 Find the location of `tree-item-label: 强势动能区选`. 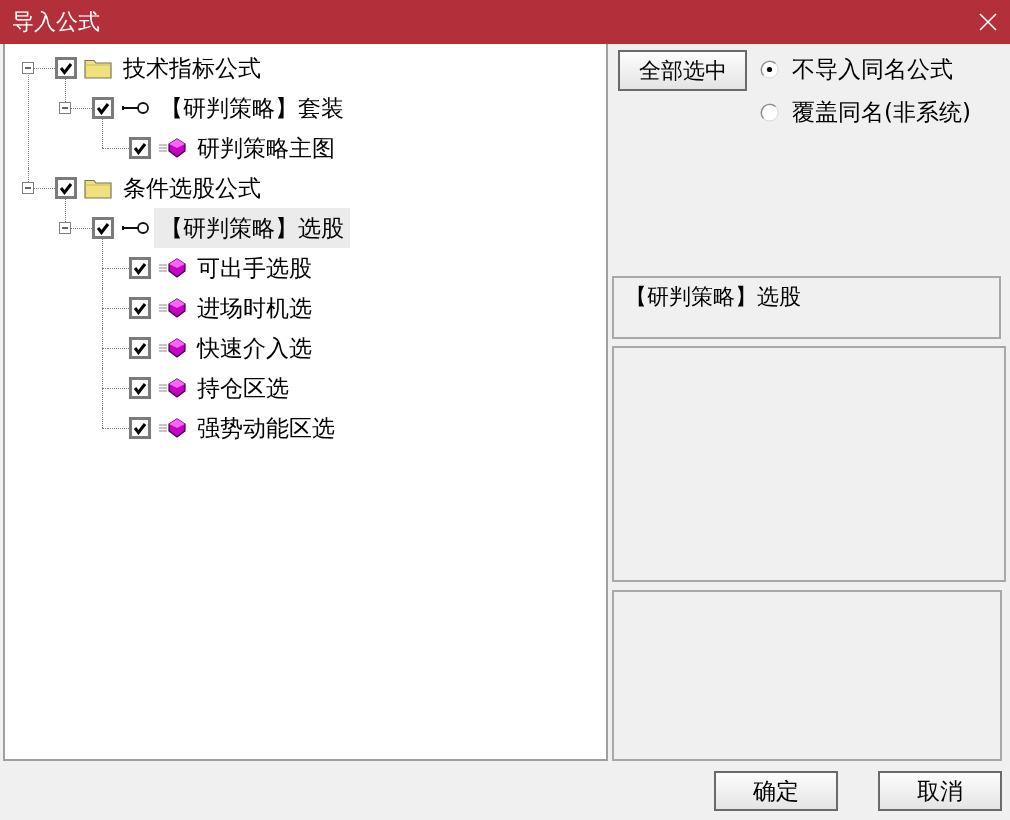

tree-item-label: 强势动能区选 is located at coordinates (266, 428).